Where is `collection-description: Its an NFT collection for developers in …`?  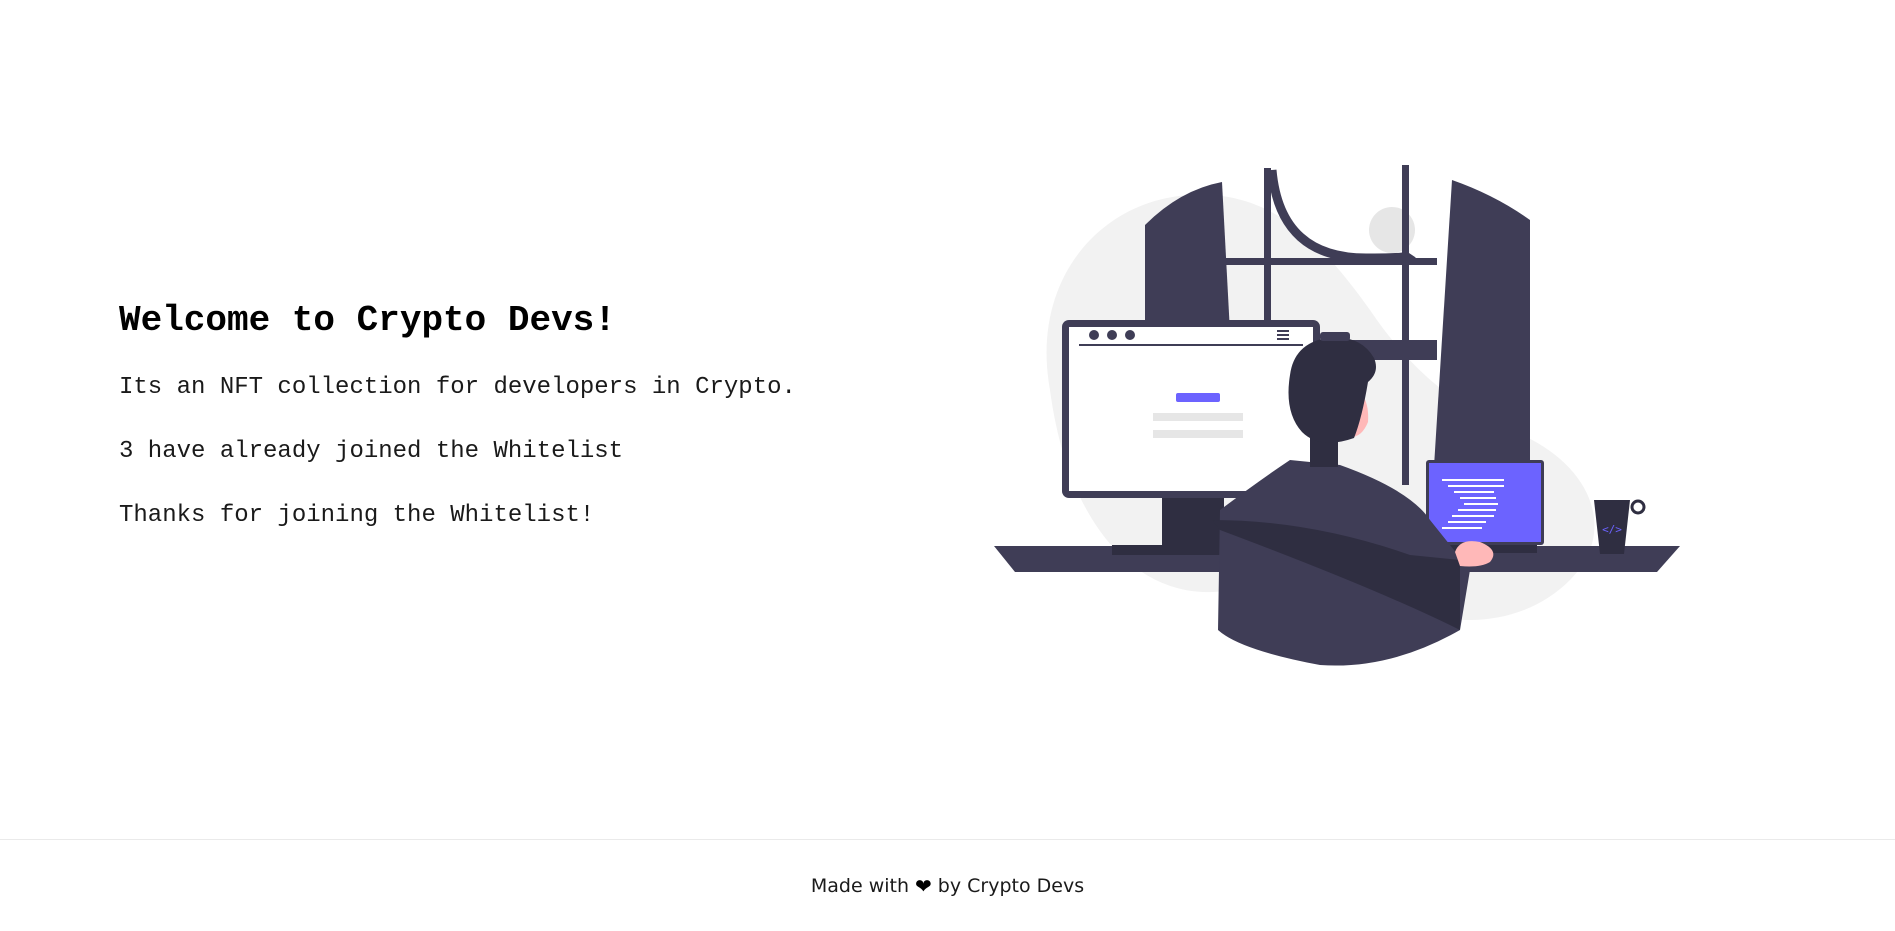
collection-description: Its an NFT collection for developers in … is located at coordinates (457, 387).